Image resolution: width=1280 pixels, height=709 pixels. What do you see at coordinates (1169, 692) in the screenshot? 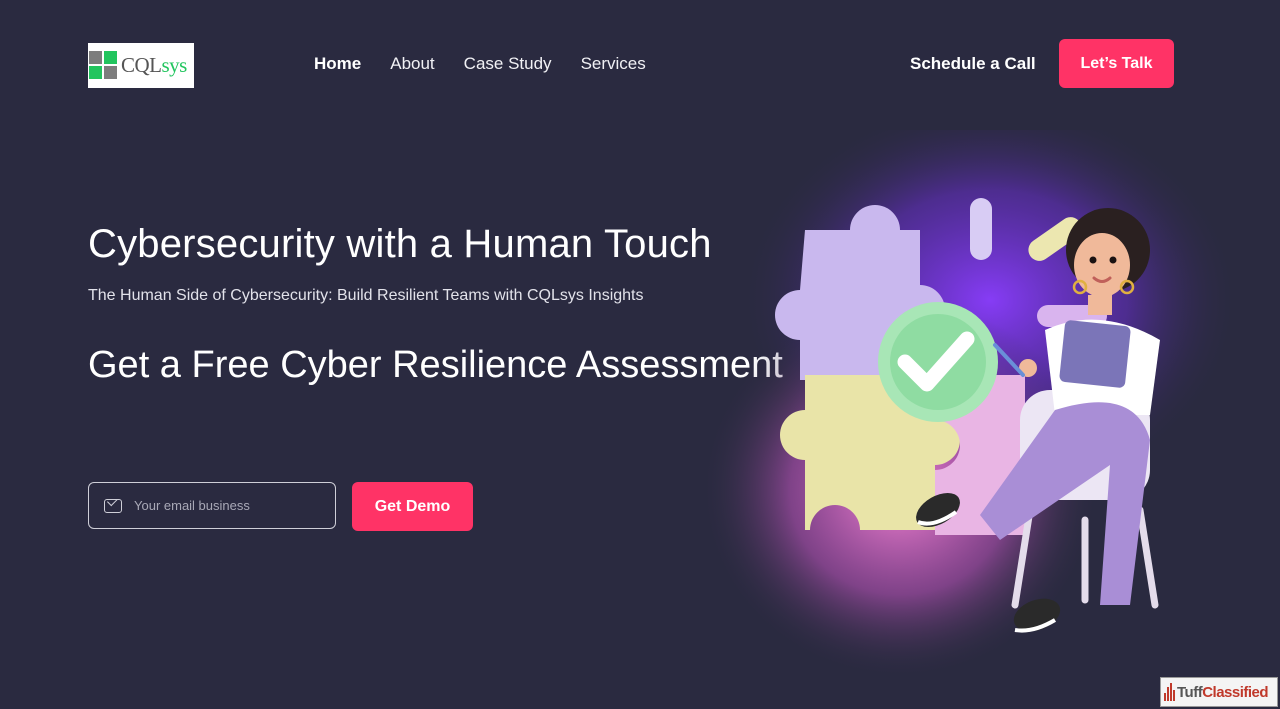
I see `bar-chart-icon` at bounding box center [1169, 692].